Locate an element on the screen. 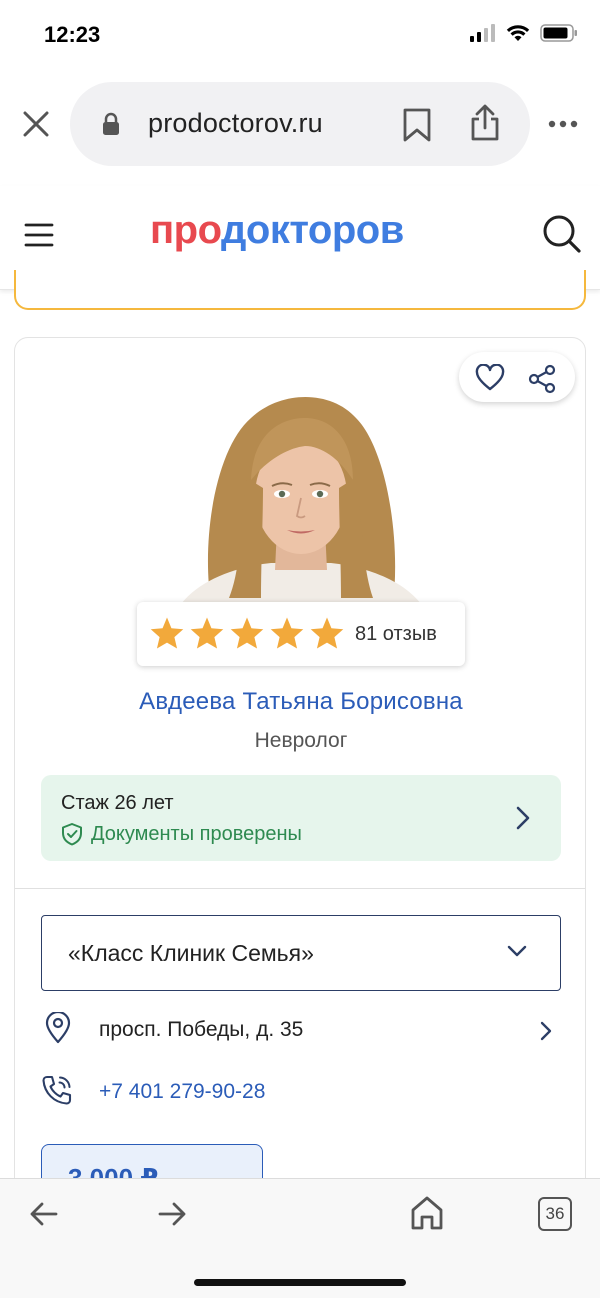 This screenshot has width=600, height=1298. doctor-name: Авдеева Татьяна Борисовна is located at coordinates (300, 702).